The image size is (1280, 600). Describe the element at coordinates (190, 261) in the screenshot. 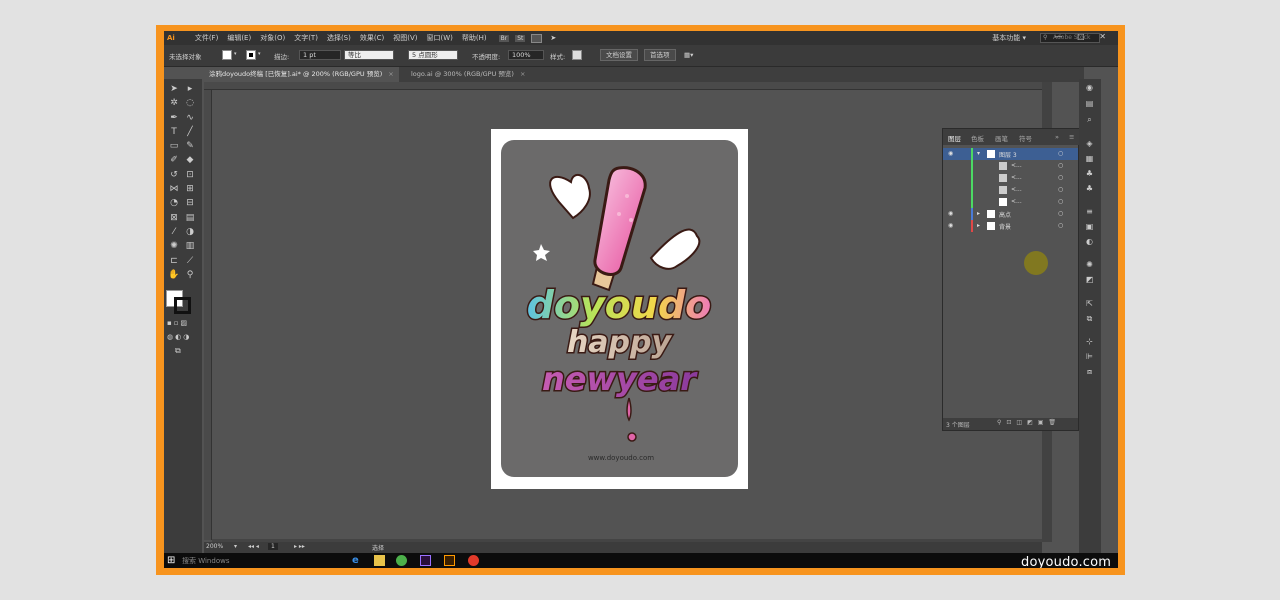

I see `slice-tool-icon: ⟋` at that location.